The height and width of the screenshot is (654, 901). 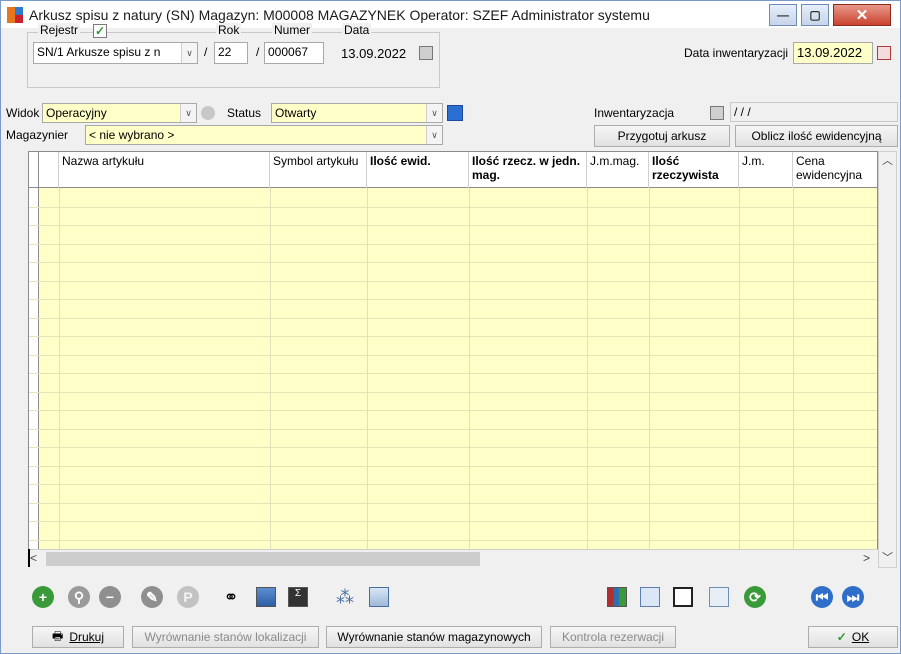 I want to click on inwentaryzacja-input: / / /, so click(x=814, y=112).